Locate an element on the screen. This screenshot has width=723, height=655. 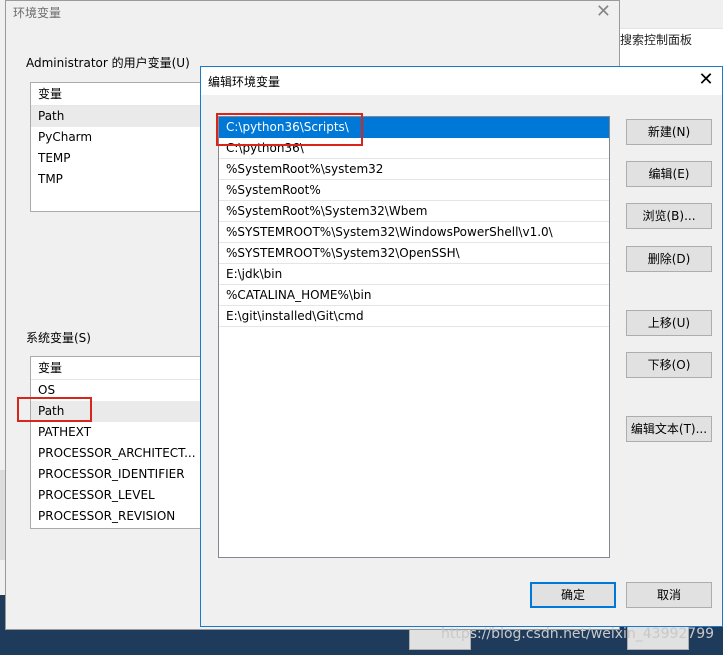
list-item: %SystemRoot%\System32\Wbem is located at coordinates (414, 211).